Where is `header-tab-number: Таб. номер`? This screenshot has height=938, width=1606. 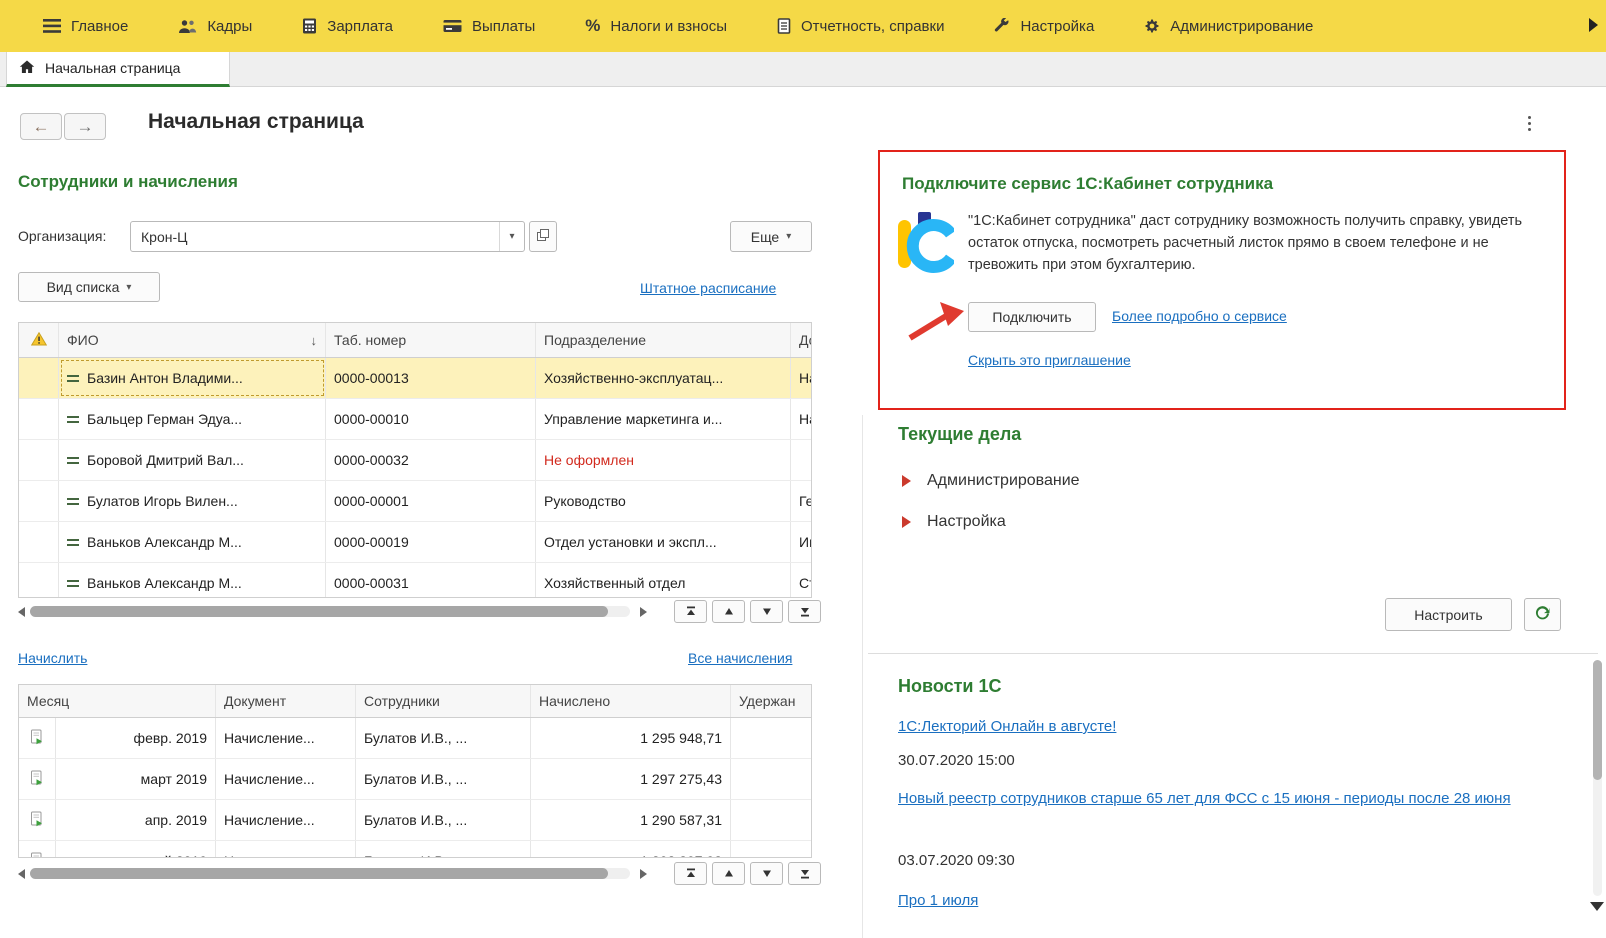
header-tab-number: Таб. номер is located at coordinates (431, 340).